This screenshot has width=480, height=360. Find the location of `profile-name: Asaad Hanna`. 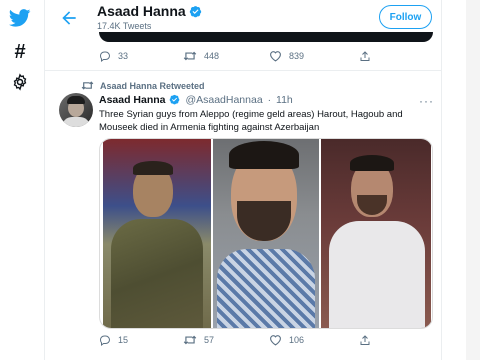

profile-name: Asaad Hanna is located at coordinates (149, 12).